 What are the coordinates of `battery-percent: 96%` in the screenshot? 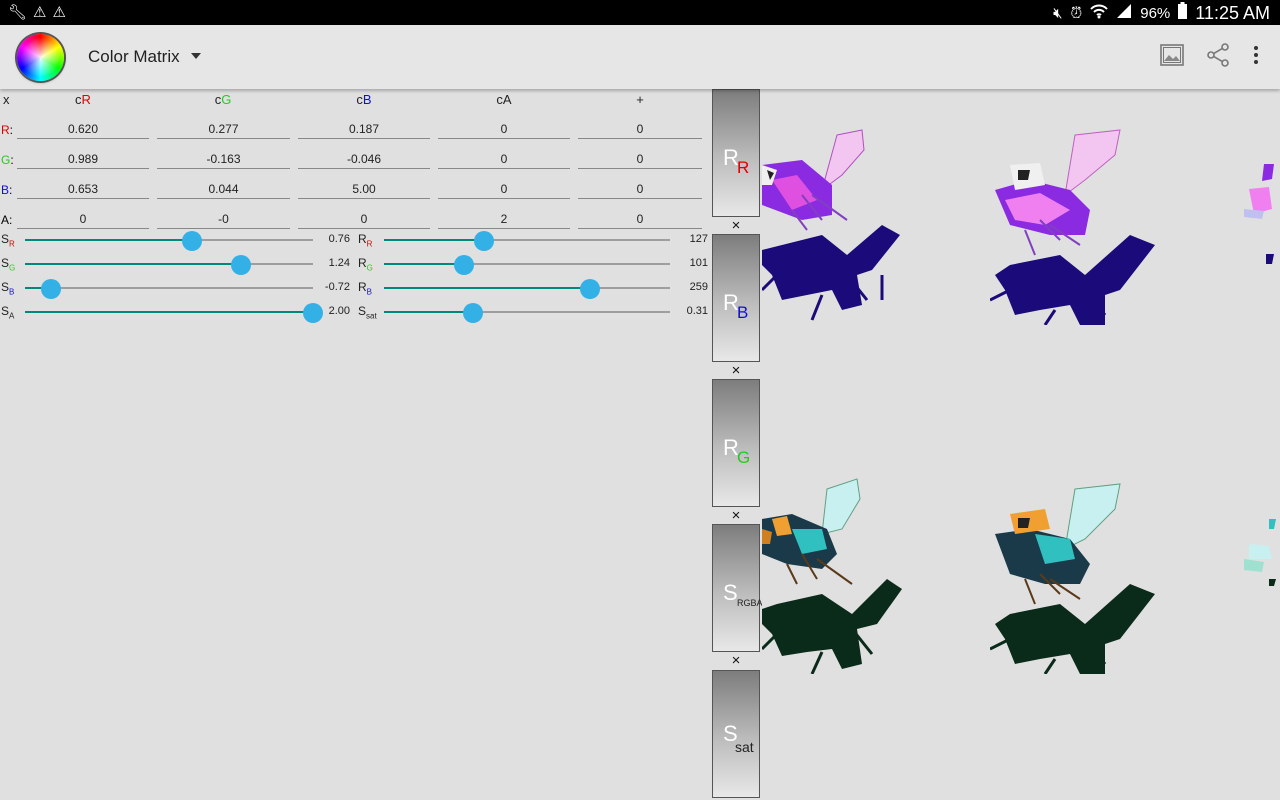 It's located at (1155, 13).